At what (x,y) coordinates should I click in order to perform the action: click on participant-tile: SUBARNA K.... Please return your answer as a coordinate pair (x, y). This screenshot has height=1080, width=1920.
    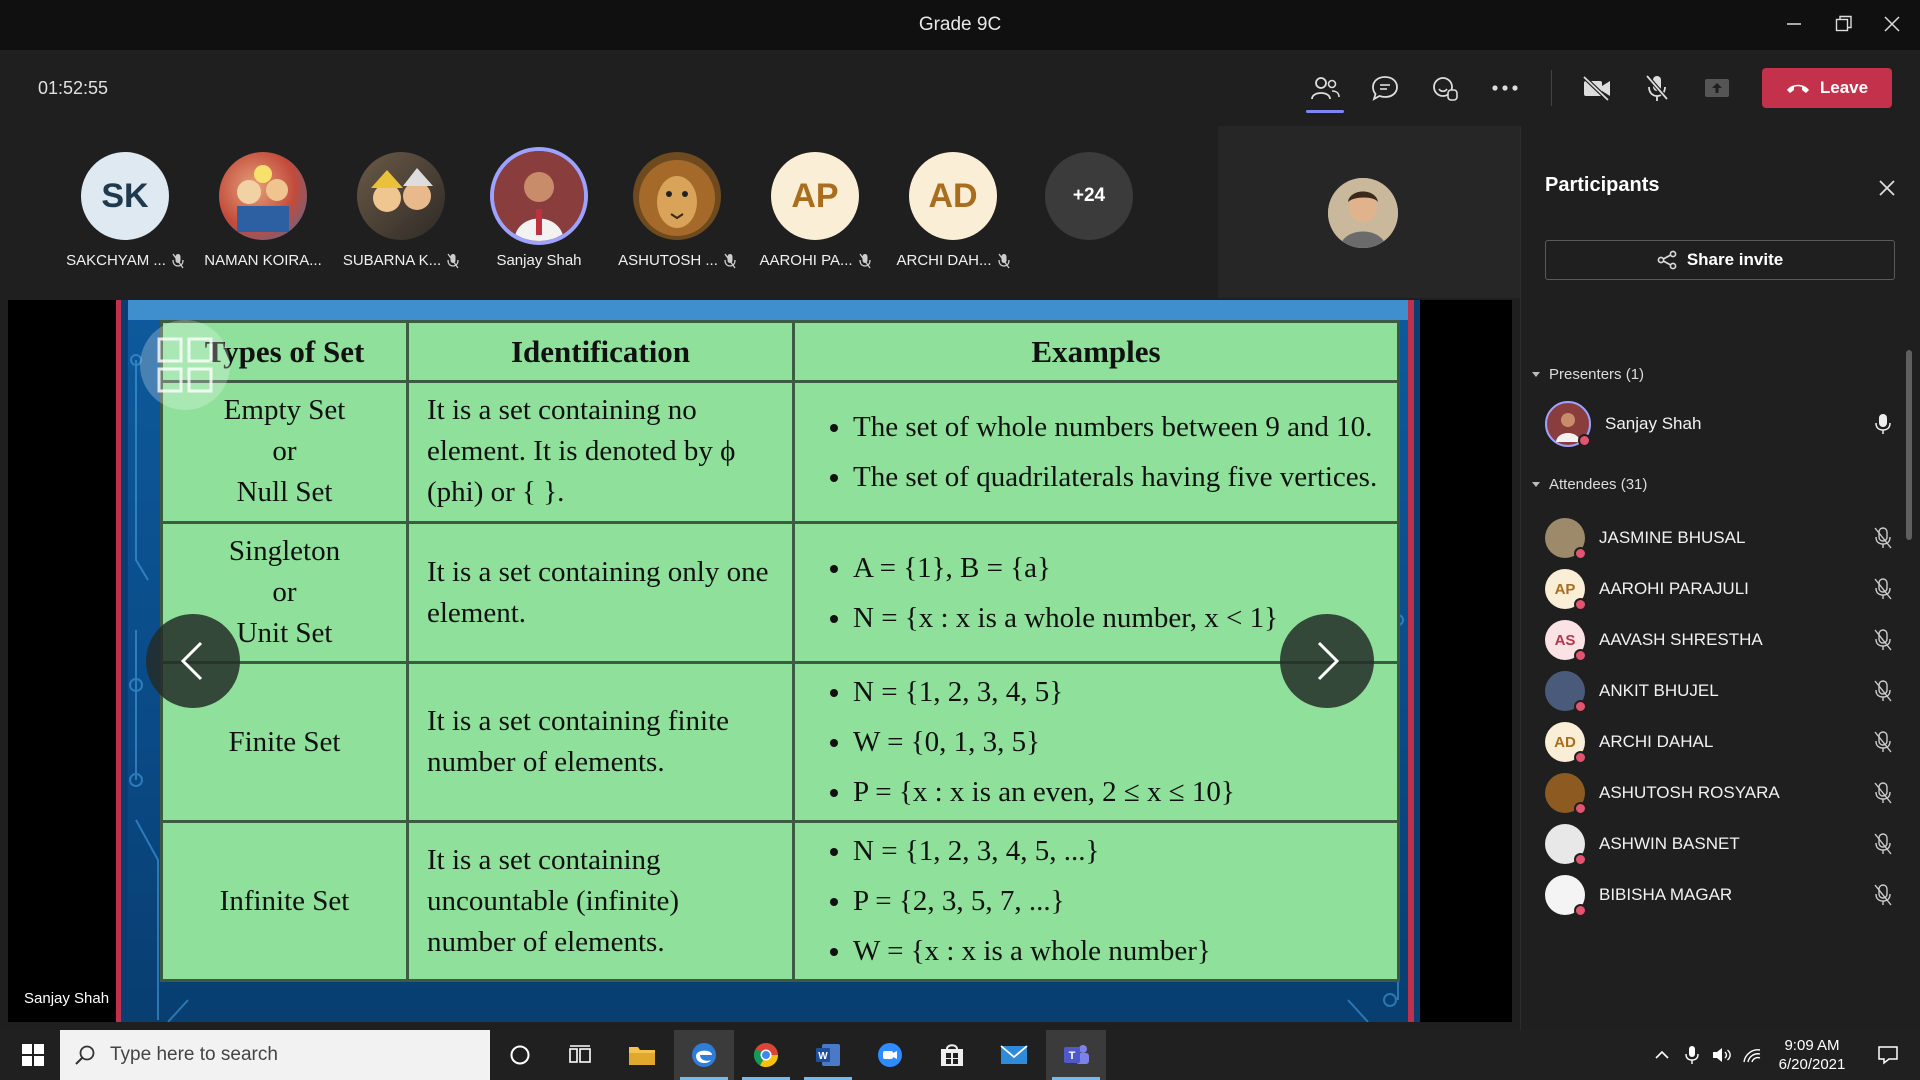
    Looking at the image, I should click on (401, 210).